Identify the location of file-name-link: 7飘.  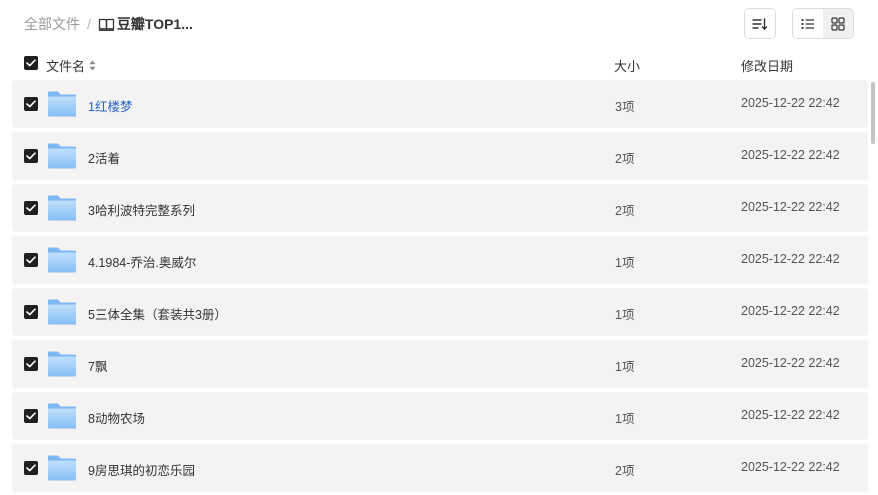
(97, 365).